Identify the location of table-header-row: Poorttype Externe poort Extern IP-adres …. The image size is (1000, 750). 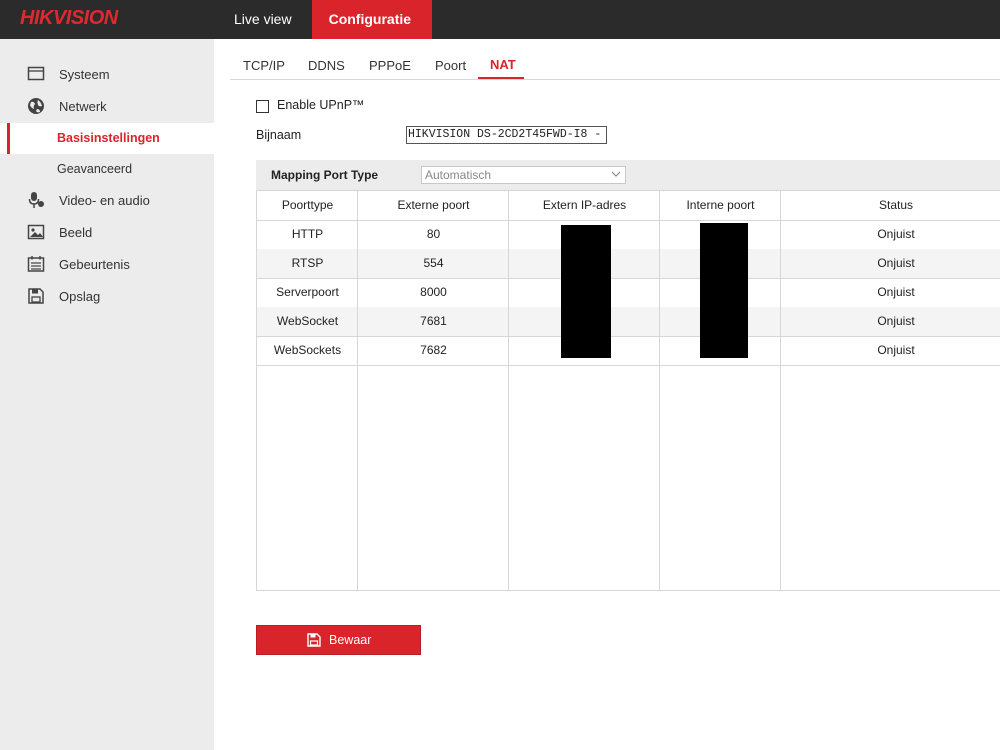
(628, 206).